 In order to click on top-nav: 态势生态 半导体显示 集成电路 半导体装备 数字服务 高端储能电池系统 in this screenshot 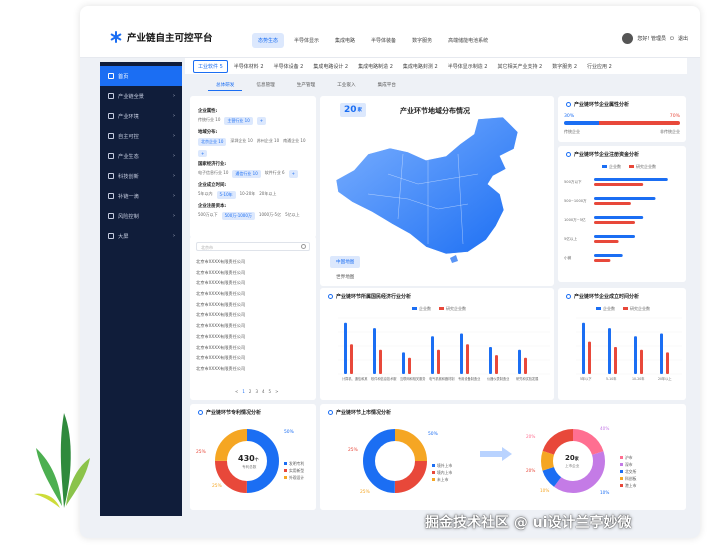, I will do `click(373, 40)`.